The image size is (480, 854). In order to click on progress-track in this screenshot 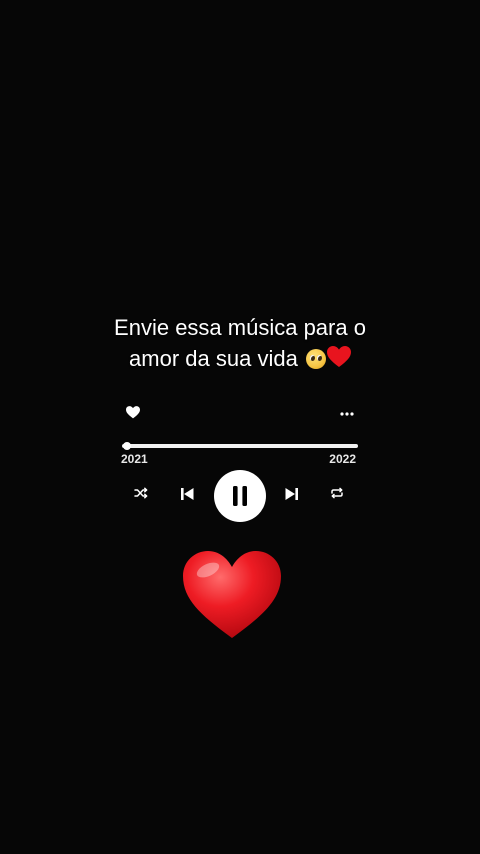, I will do `click(240, 446)`.